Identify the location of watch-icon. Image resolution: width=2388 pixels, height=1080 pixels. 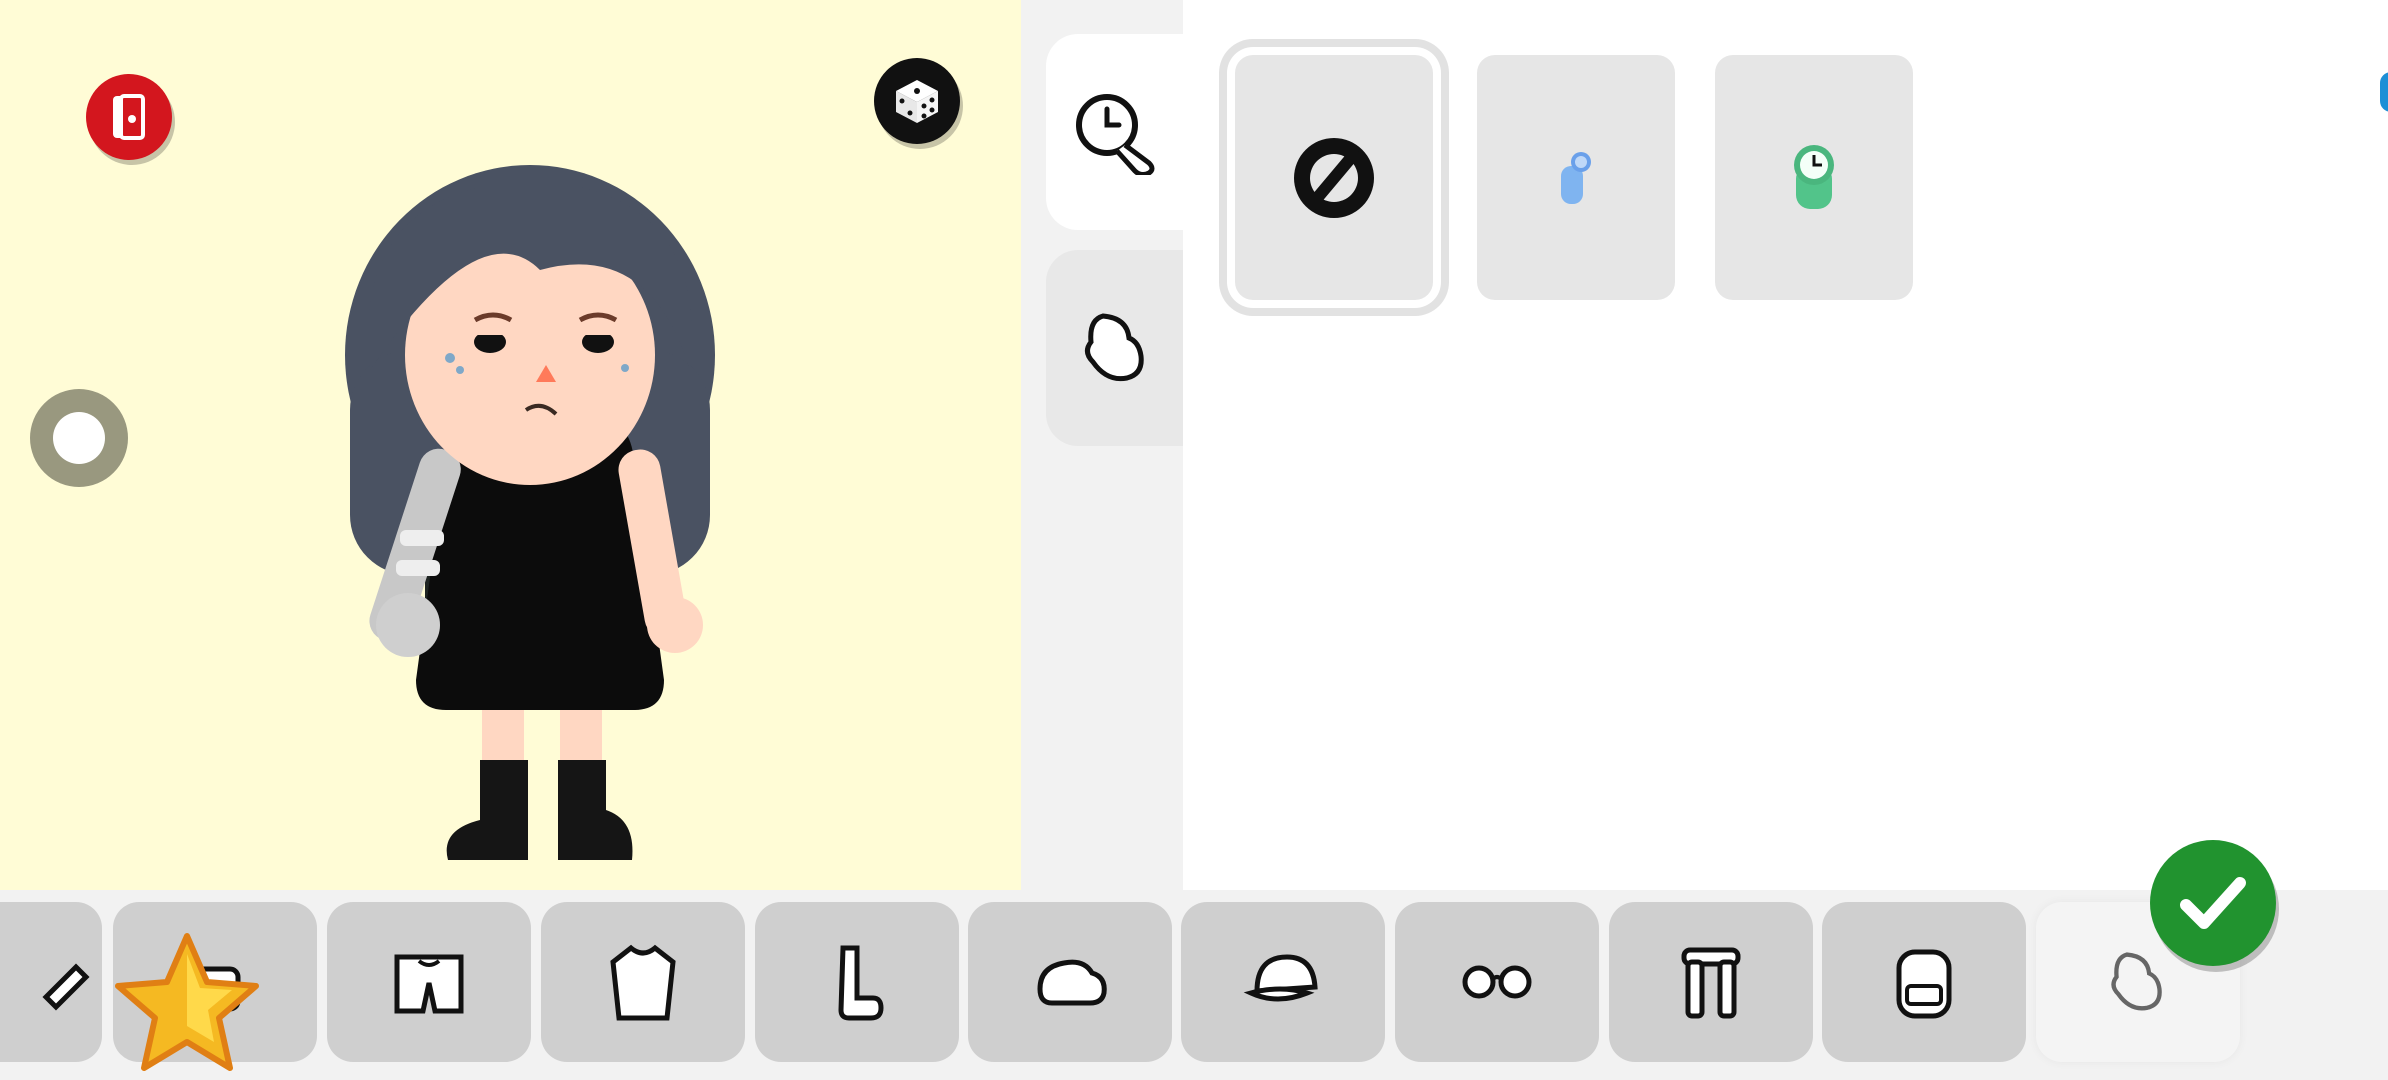
(1115, 134).